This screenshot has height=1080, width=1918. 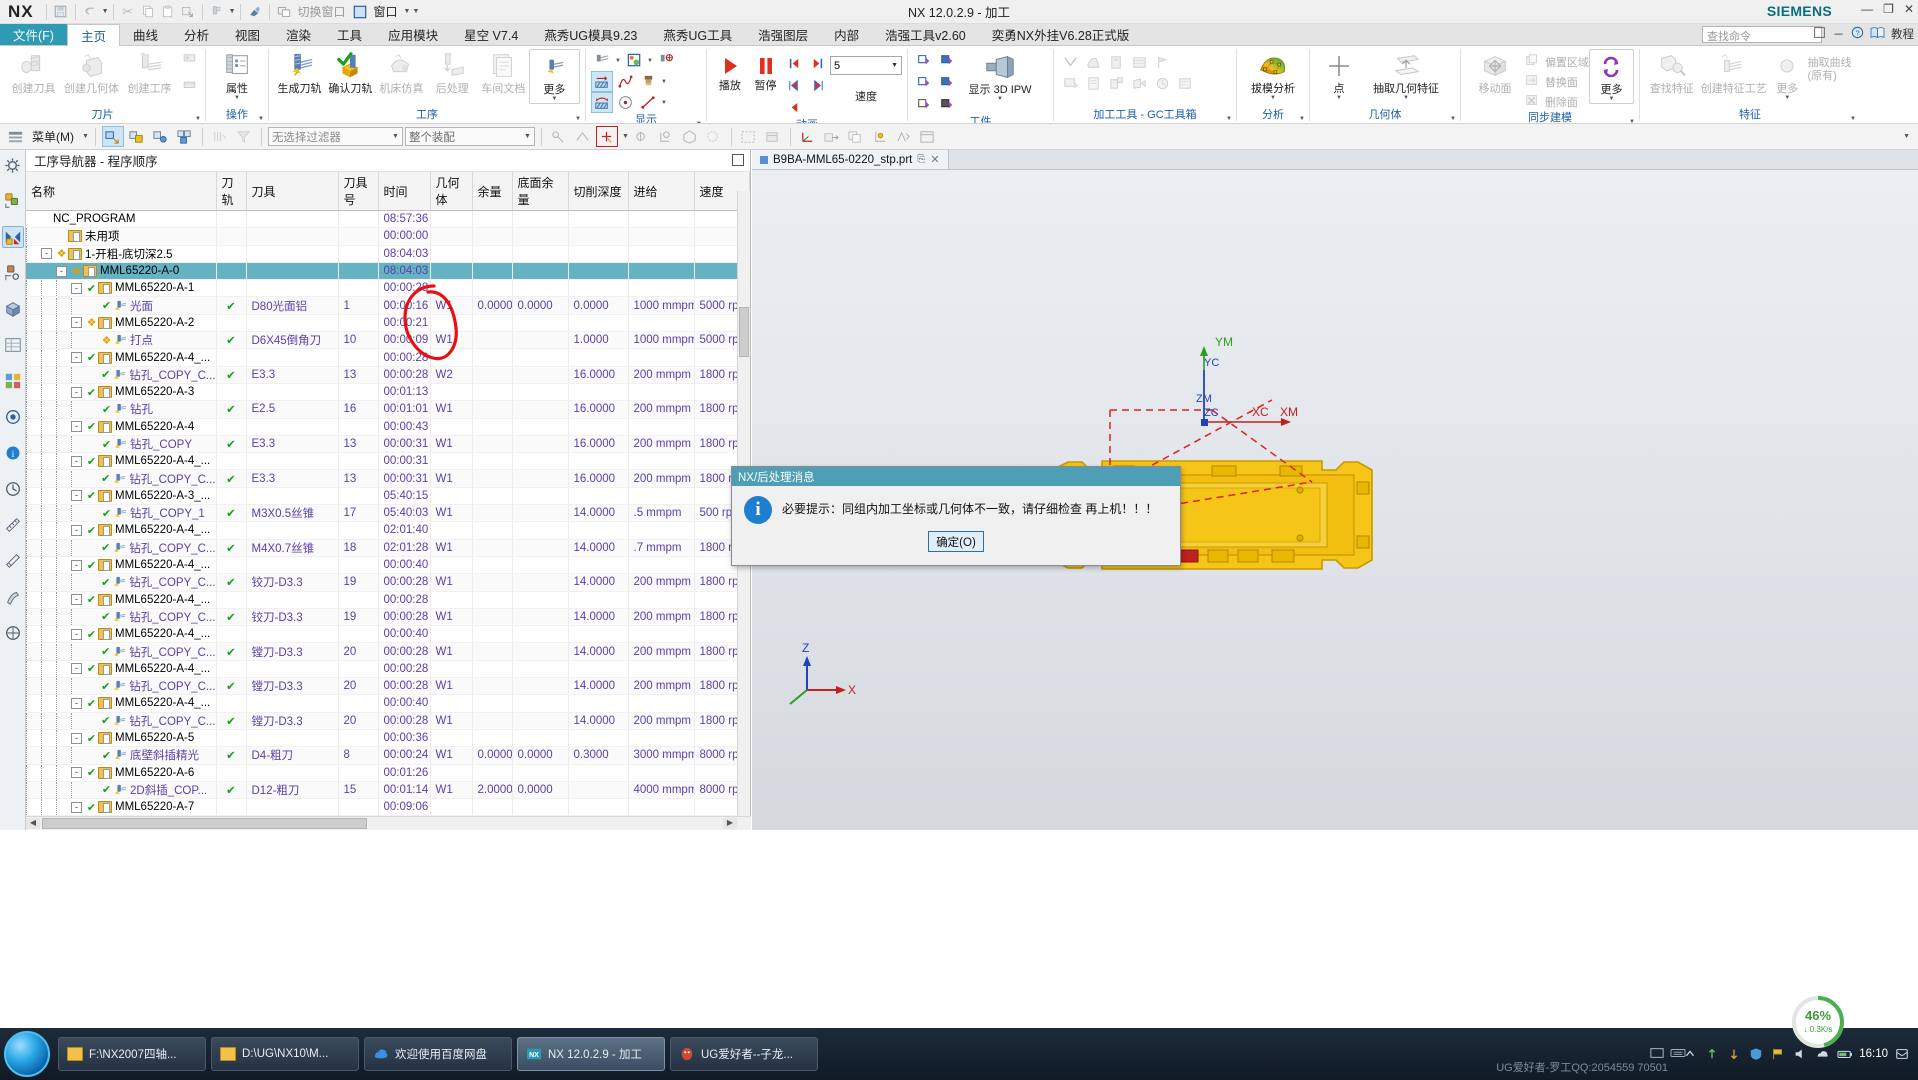 I want to click on cell-name: - ✔ MML65220-A-1, so click(x=121, y=288).